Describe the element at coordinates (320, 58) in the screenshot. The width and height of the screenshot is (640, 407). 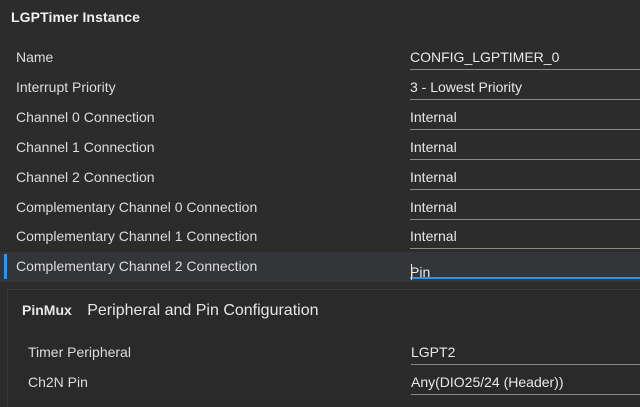
I see `field-row-name: Name CONFIG_LGPTIMER_0` at that location.